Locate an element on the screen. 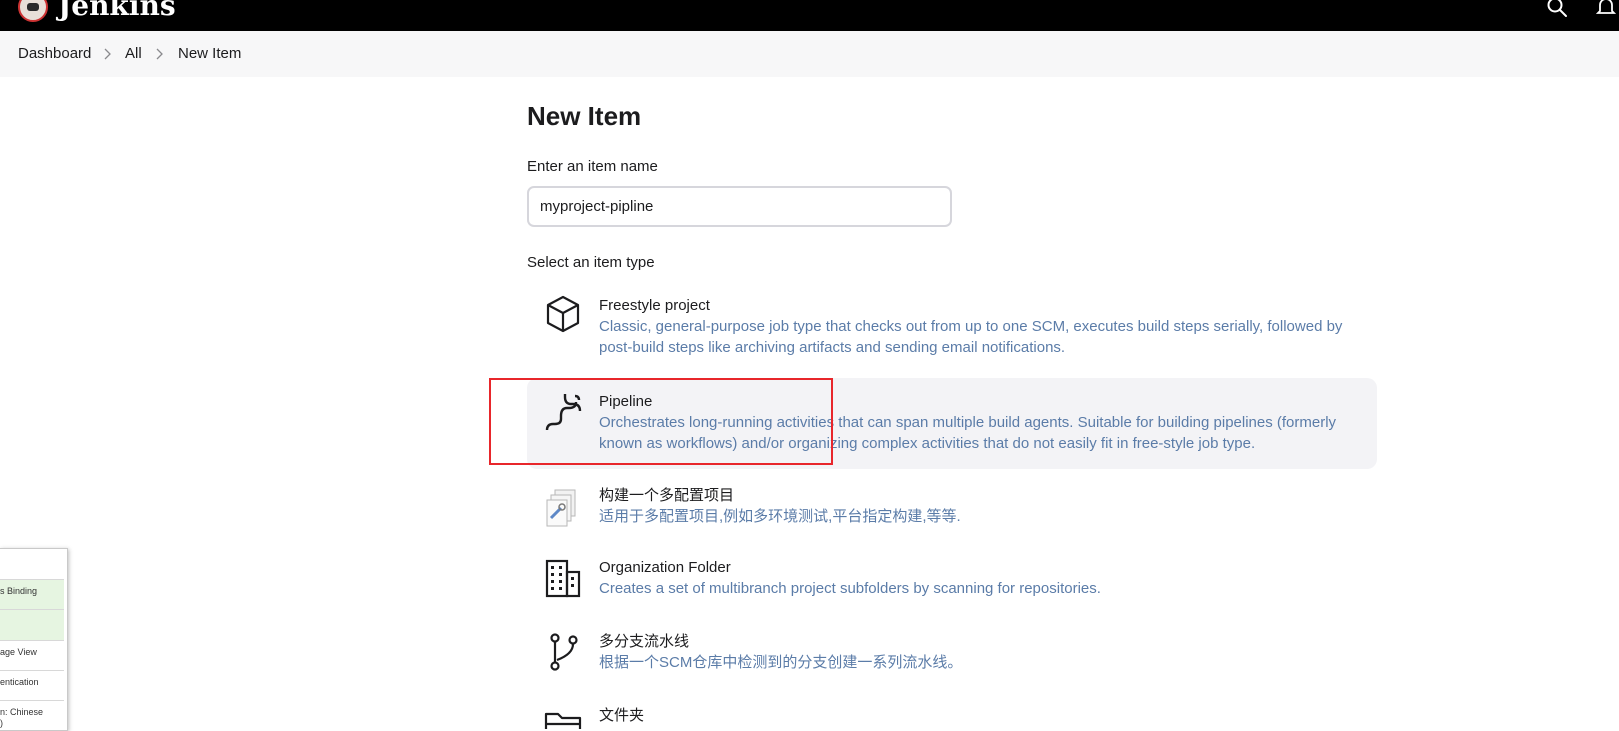 The width and height of the screenshot is (1619, 731). bell-icon is located at coordinates (1606, 9).